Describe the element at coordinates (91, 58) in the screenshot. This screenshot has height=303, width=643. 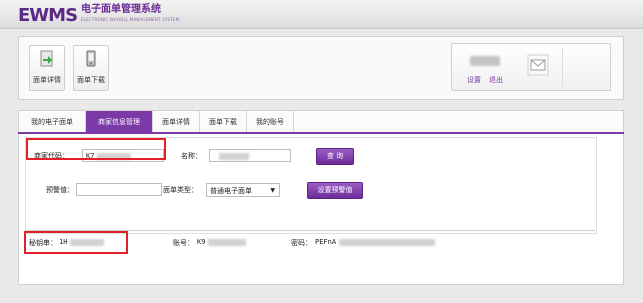
I see `phone-download-icon` at that location.